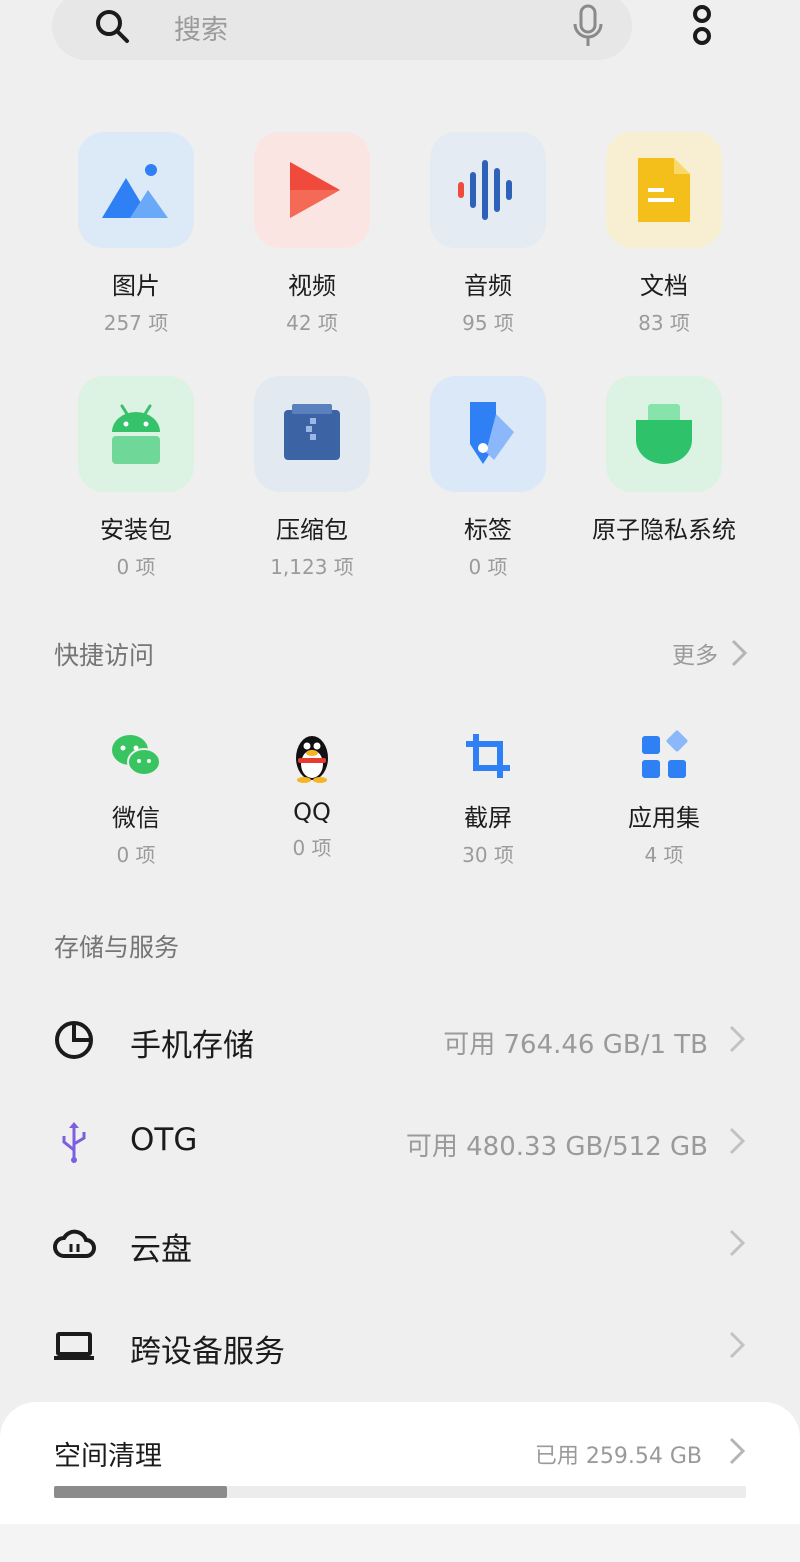  I want to click on category-privacy: 原子隐私系统, so click(664, 463).